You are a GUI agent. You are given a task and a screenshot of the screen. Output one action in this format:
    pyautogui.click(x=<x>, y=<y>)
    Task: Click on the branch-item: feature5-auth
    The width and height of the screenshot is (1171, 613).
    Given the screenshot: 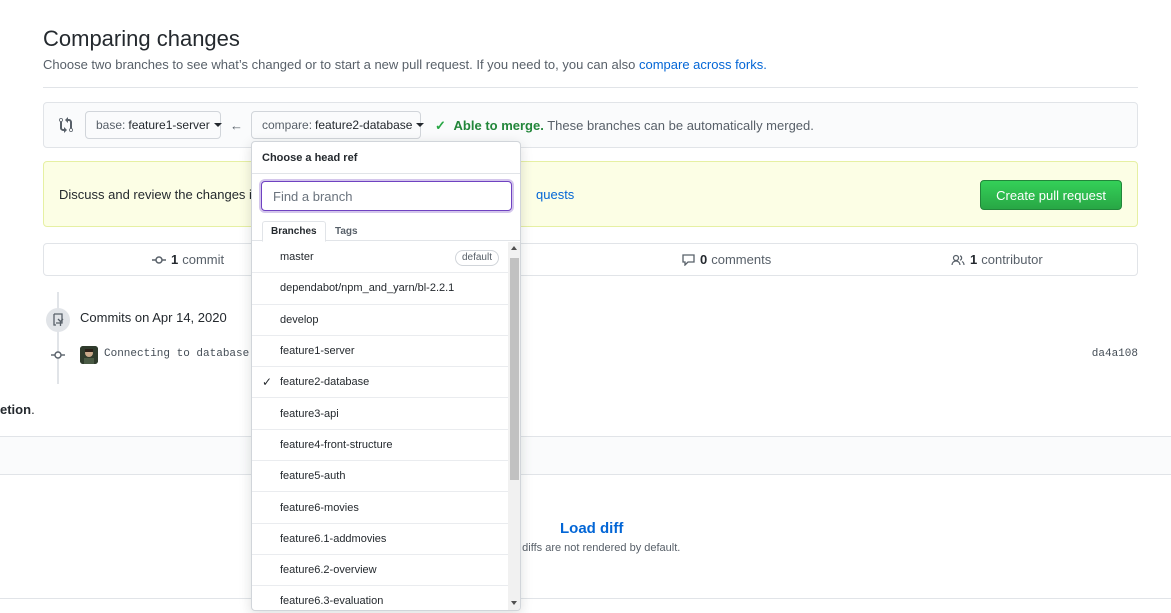 What is the action you would take?
    pyautogui.click(x=380, y=477)
    